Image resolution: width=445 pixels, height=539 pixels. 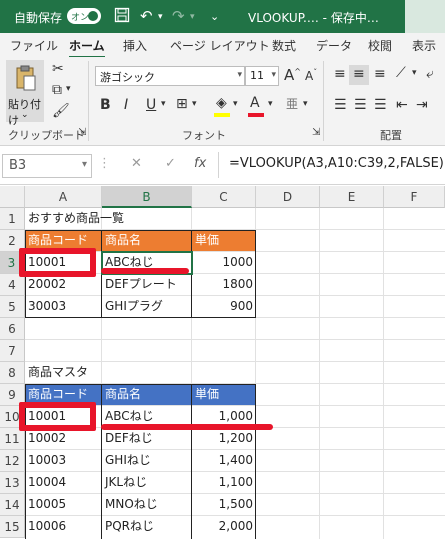 What do you see at coordinates (63, 262) in the screenshot?
I see `cell-a3: 10001` at bounding box center [63, 262].